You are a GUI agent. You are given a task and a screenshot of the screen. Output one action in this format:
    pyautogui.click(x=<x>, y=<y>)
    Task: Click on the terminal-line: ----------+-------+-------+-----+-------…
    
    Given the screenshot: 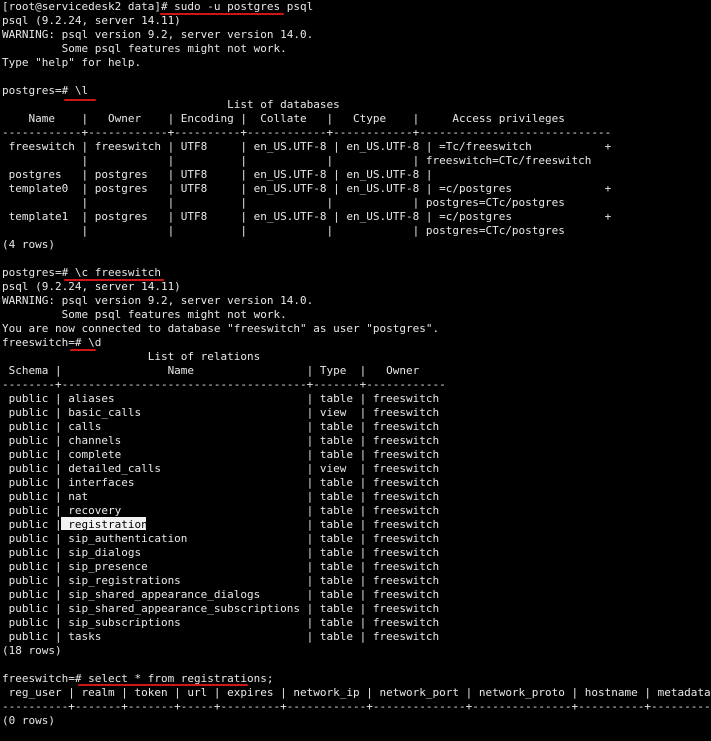 What is the action you would take?
    pyautogui.click(x=356, y=706)
    